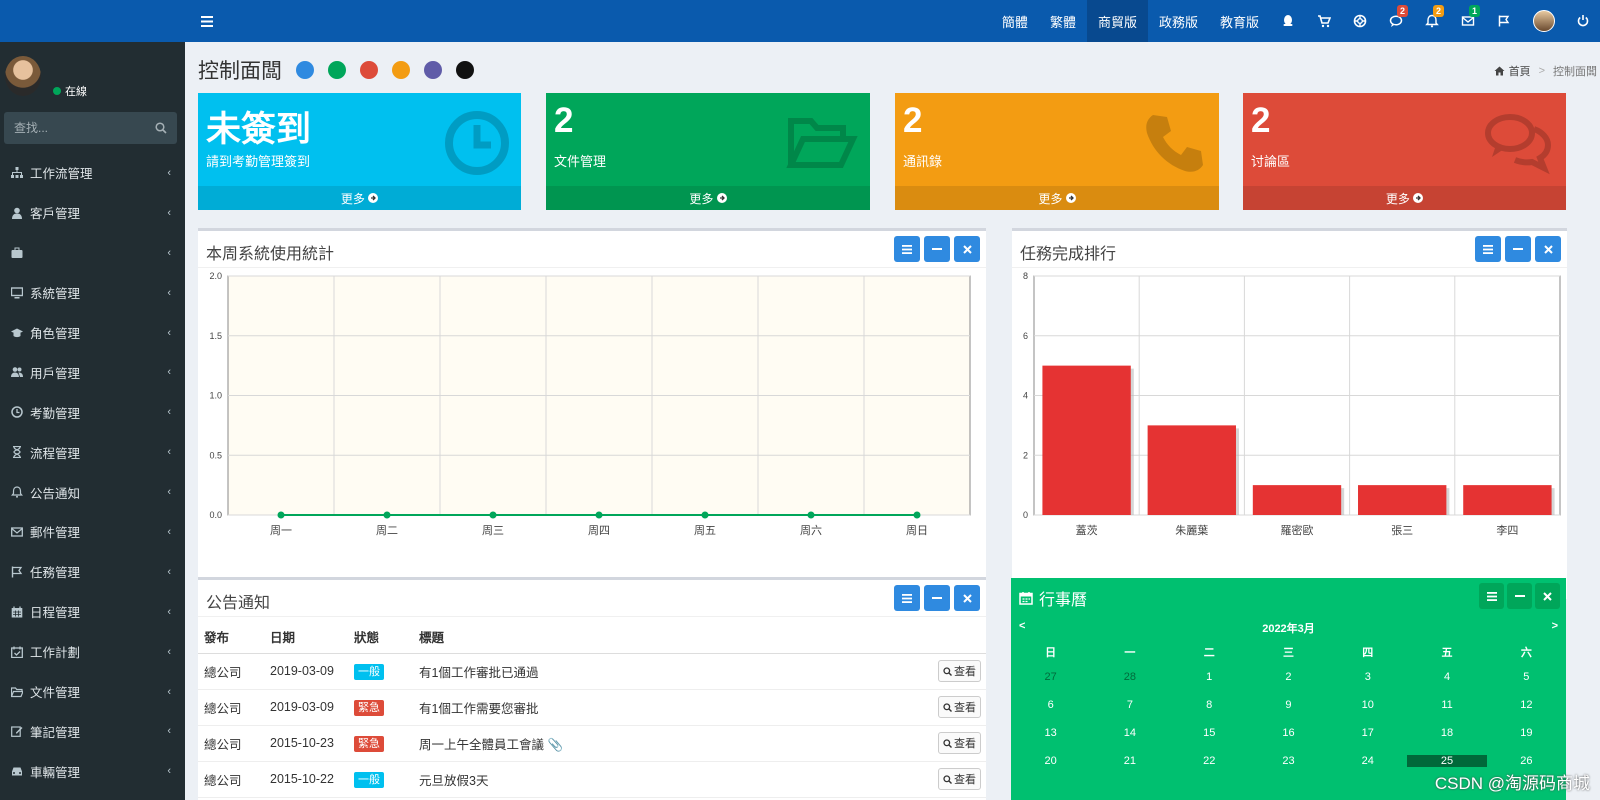 The height and width of the screenshot is (800, 1600). What do you see at coordinates (1396, 21) in the screenshot?
I see `messages-button: 2` at bounding box center [1396, 21].